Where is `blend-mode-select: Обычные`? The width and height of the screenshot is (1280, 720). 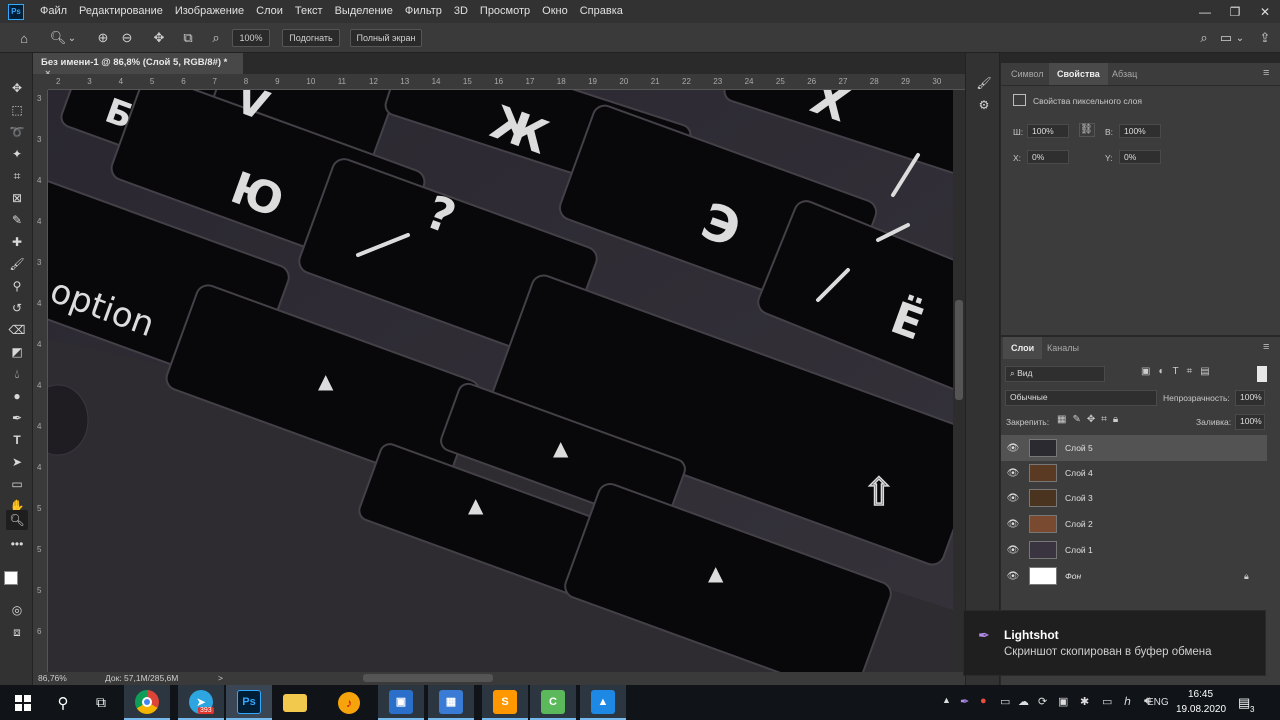
blend-mode-select: Обычные is located at coordinates (1081, 398).